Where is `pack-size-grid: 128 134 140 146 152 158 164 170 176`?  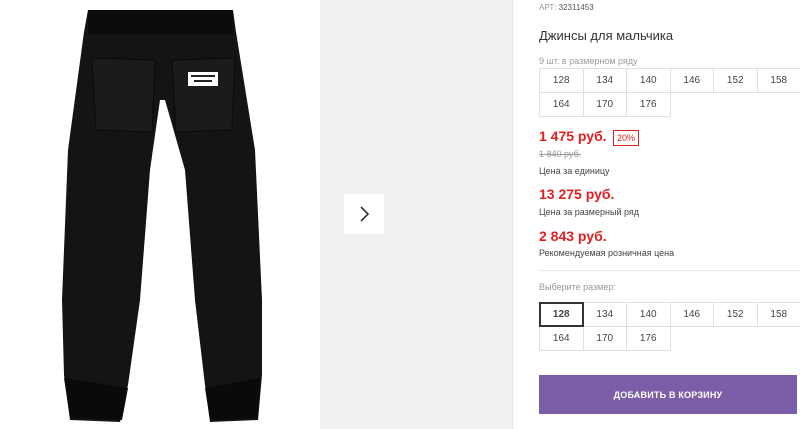 pack-size-grid: 128 134 140 146 152 158 164 170 176 is located at coordinates (669, 92).